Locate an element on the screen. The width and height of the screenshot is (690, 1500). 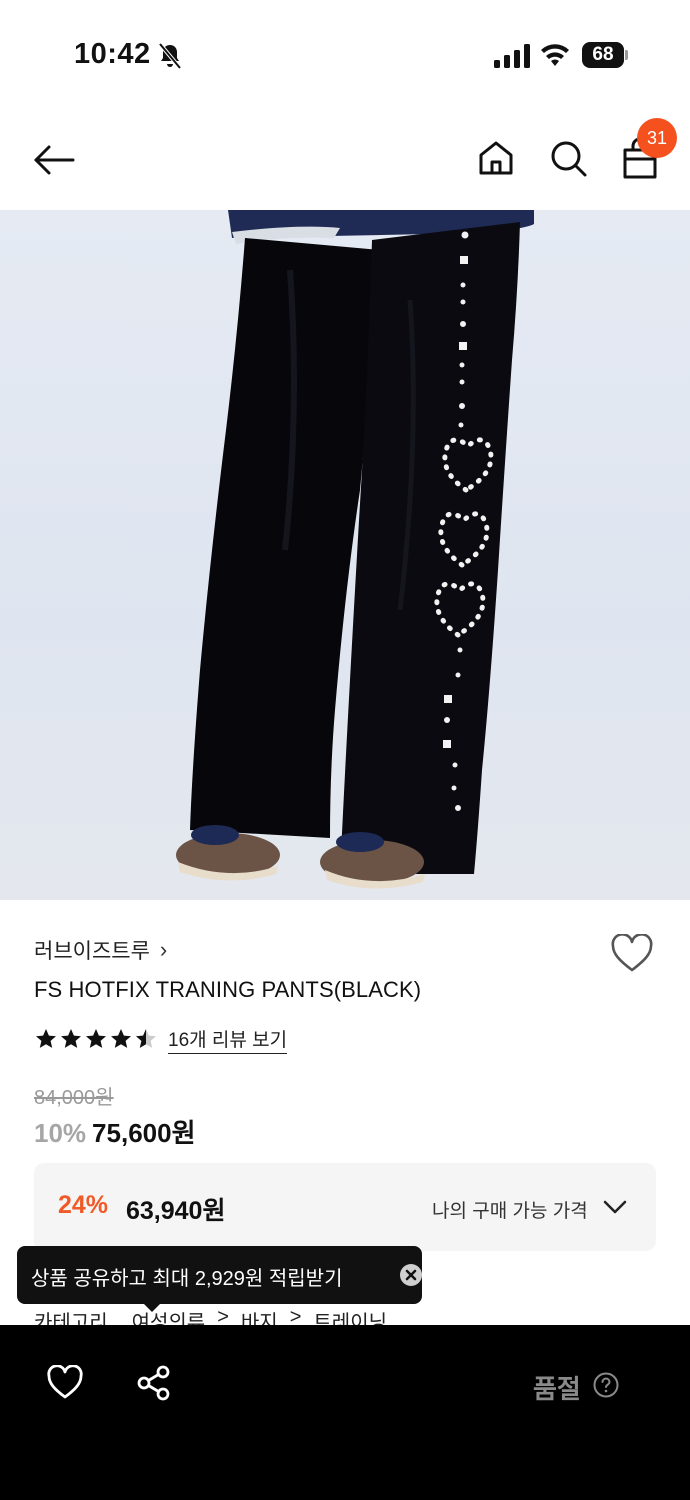
search-icon is located at coordinates (568, 158).